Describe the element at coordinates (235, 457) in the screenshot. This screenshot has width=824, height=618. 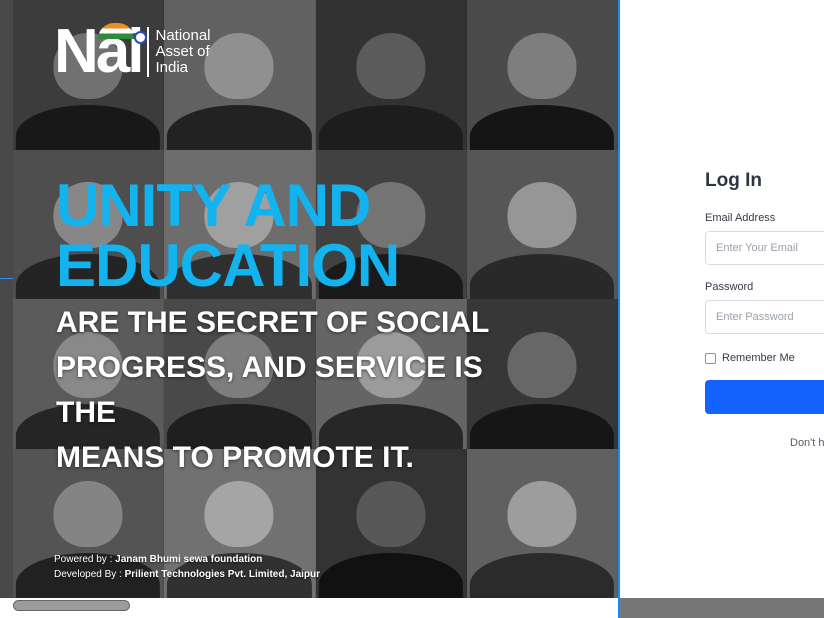
I see `subhead-line: MEANS TO PROMOTE IT.` at that location.